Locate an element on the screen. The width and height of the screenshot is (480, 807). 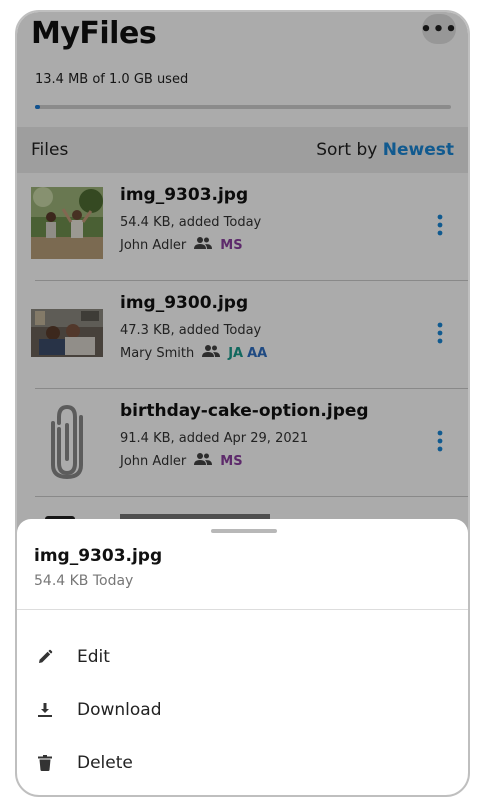
delete-action: Delete is located at coordinates (242, 763).